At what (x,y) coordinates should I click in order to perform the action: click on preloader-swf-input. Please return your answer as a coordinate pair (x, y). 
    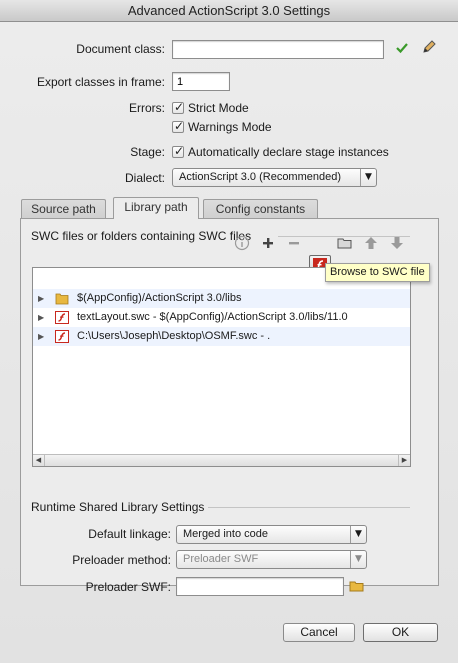
    Looking at the image, I should click on (260, 586).